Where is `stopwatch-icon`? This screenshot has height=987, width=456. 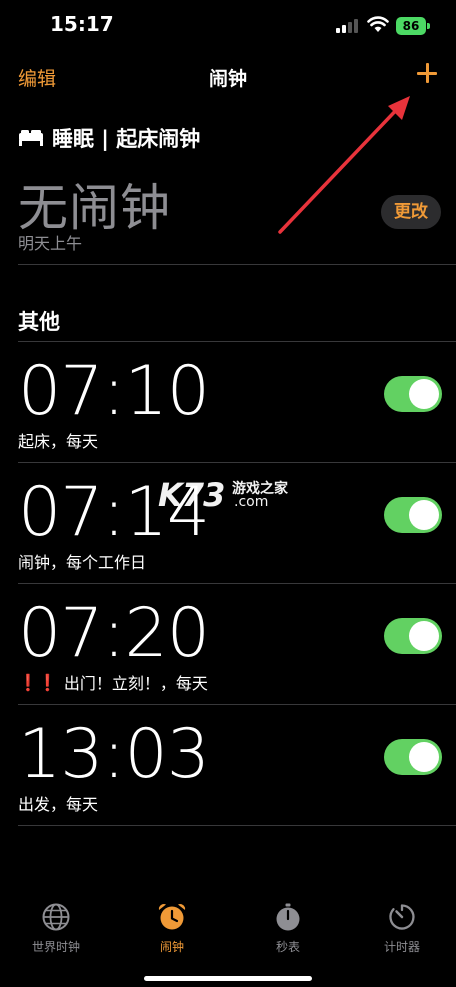
stopwatch-icon is located at coordinates (288, 917).